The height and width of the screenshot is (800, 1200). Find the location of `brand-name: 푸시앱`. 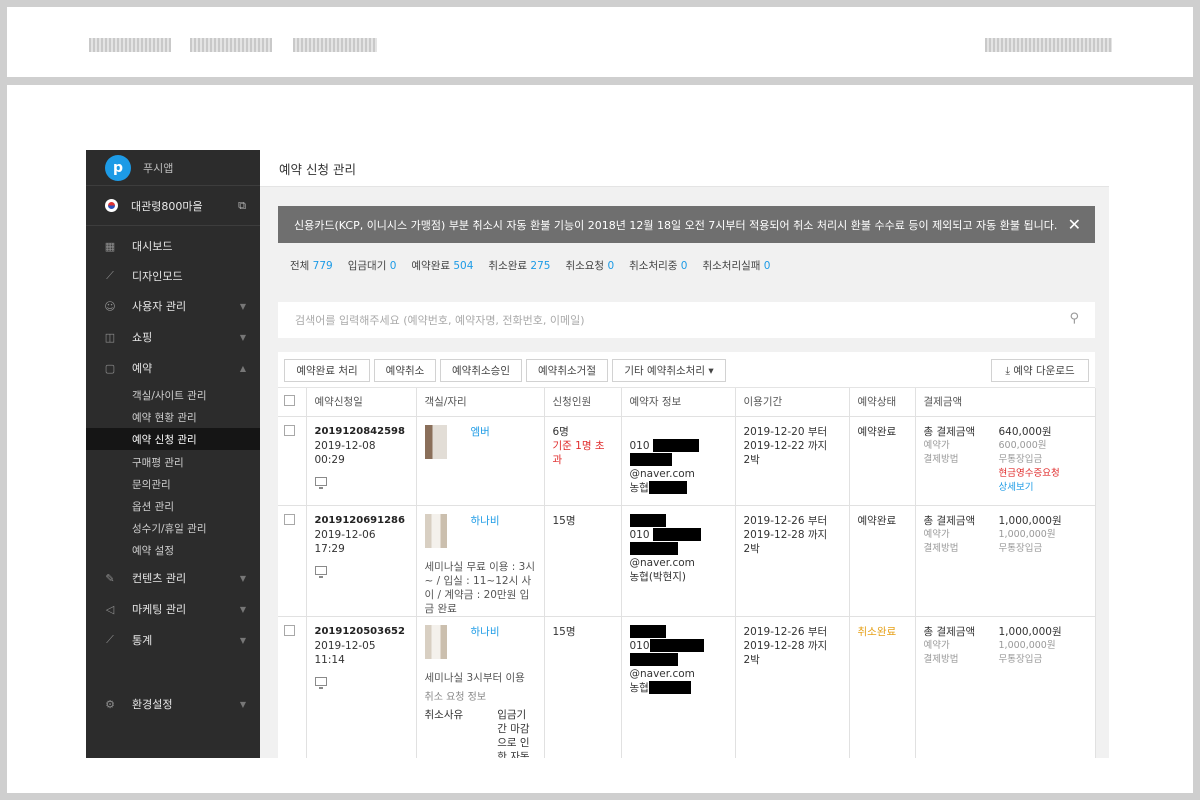

brand-name: 푸시앱 is located at coordinates (158, 168).